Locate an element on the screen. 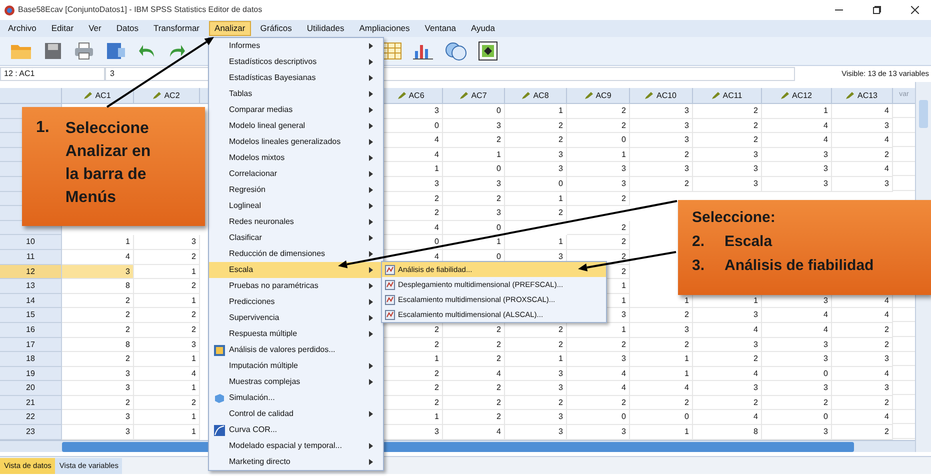 This screenshot has width=931, height=476. menu-option: Loglineal is located at coordinates (296, 206).